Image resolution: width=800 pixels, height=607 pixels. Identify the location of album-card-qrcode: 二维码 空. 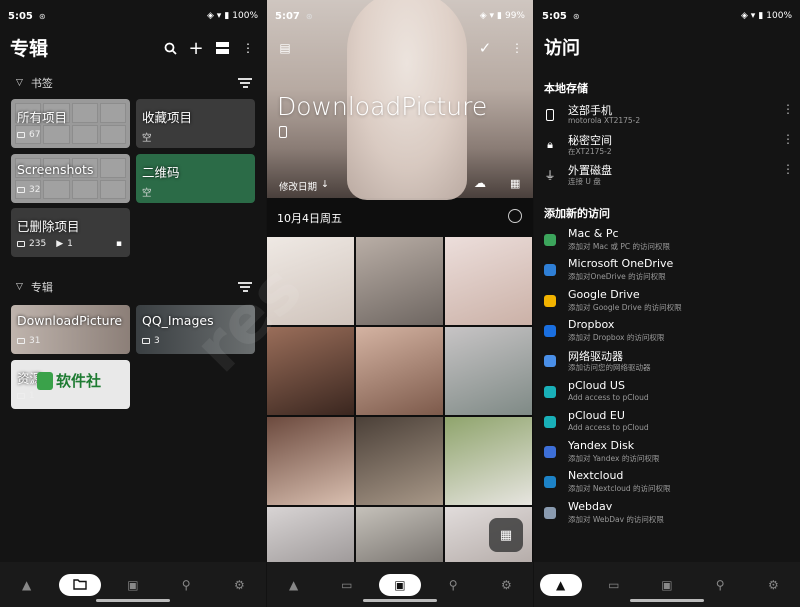
(195, 178).